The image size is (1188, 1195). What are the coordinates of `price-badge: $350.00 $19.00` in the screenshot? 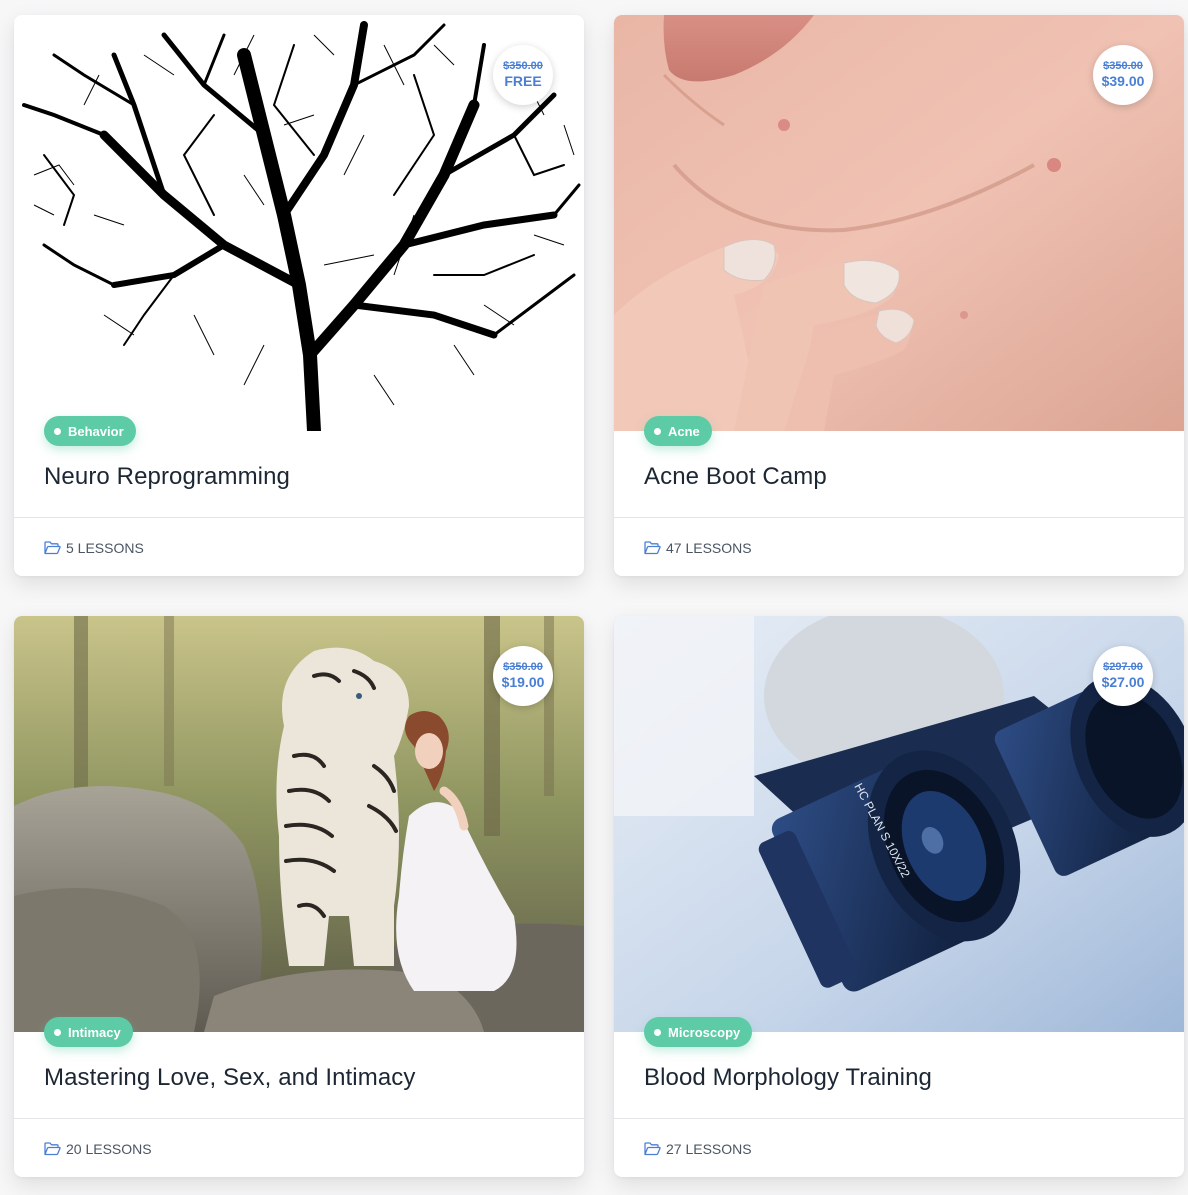 It's located at (523, 676).